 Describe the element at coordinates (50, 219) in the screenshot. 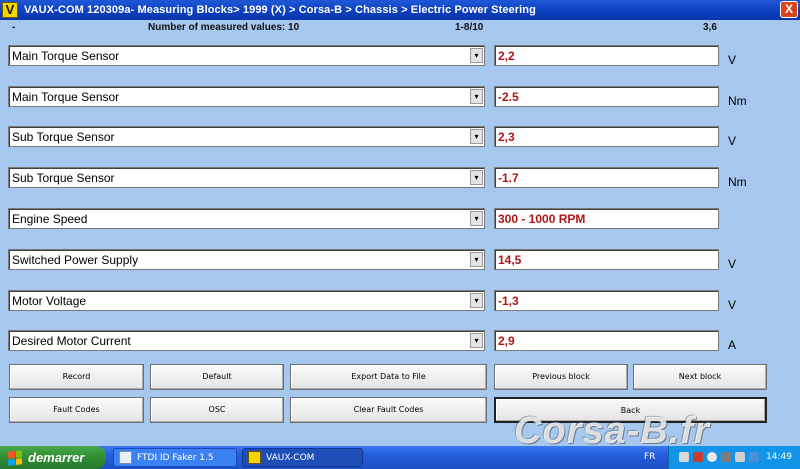

I see `measurement-label: Engine Speed` at that location.